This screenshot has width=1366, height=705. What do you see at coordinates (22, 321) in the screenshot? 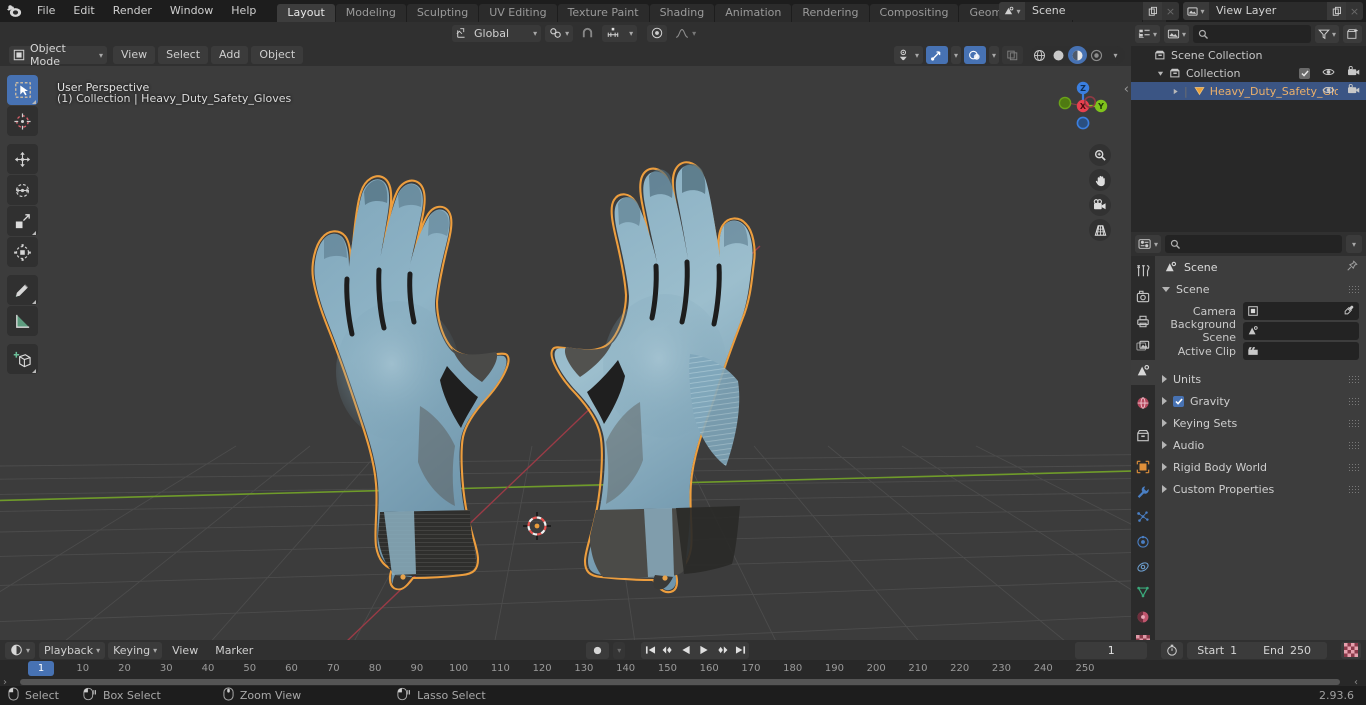
I see `measure-tool` at bounding box center [22, 321].